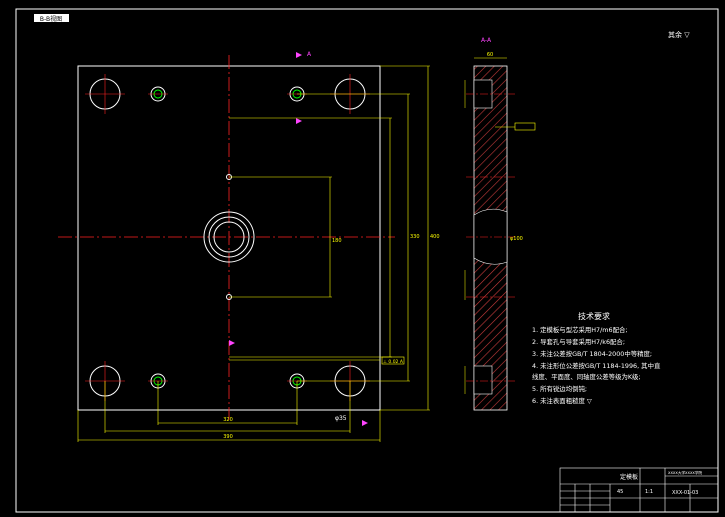  Describe the element at coordinates (516, 239) in the screenshot. I see `dim-bore: φ100` at that location.